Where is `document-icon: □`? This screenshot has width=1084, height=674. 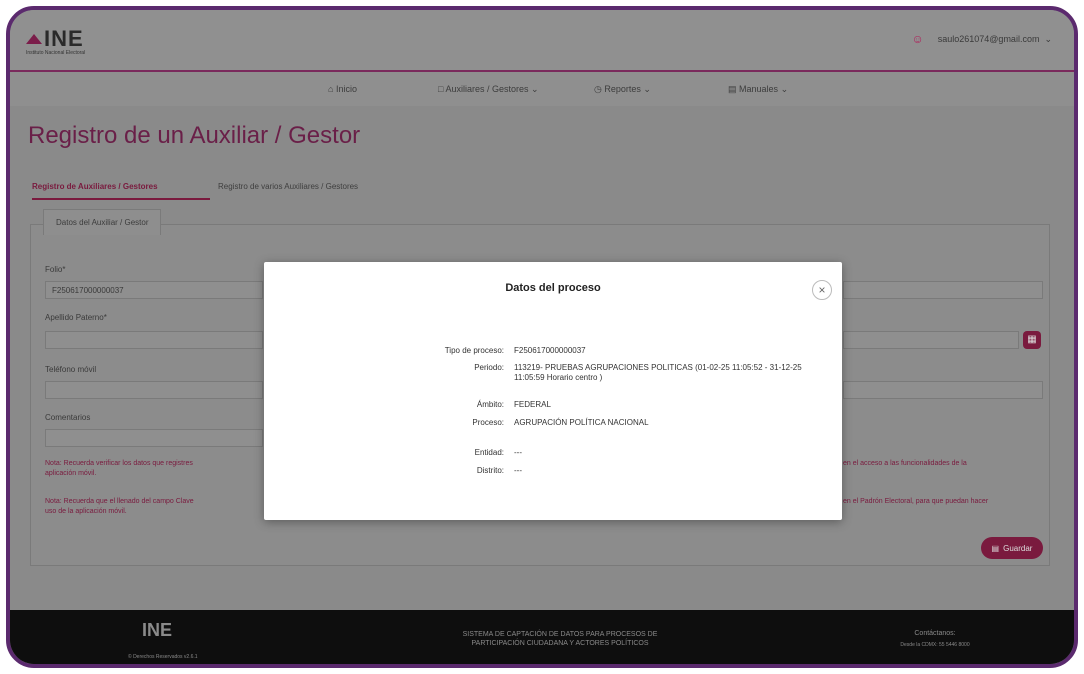 document-icon: □ is located at coordinates (441, 89).